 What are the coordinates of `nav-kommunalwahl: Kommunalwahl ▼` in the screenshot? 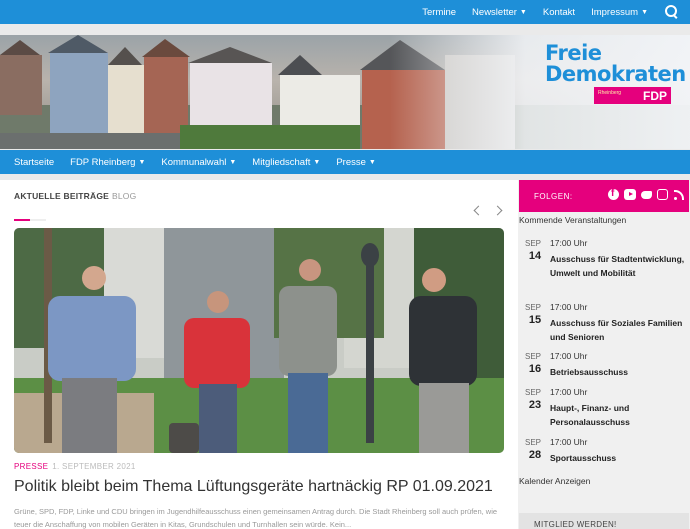 It's located at (198, 162).